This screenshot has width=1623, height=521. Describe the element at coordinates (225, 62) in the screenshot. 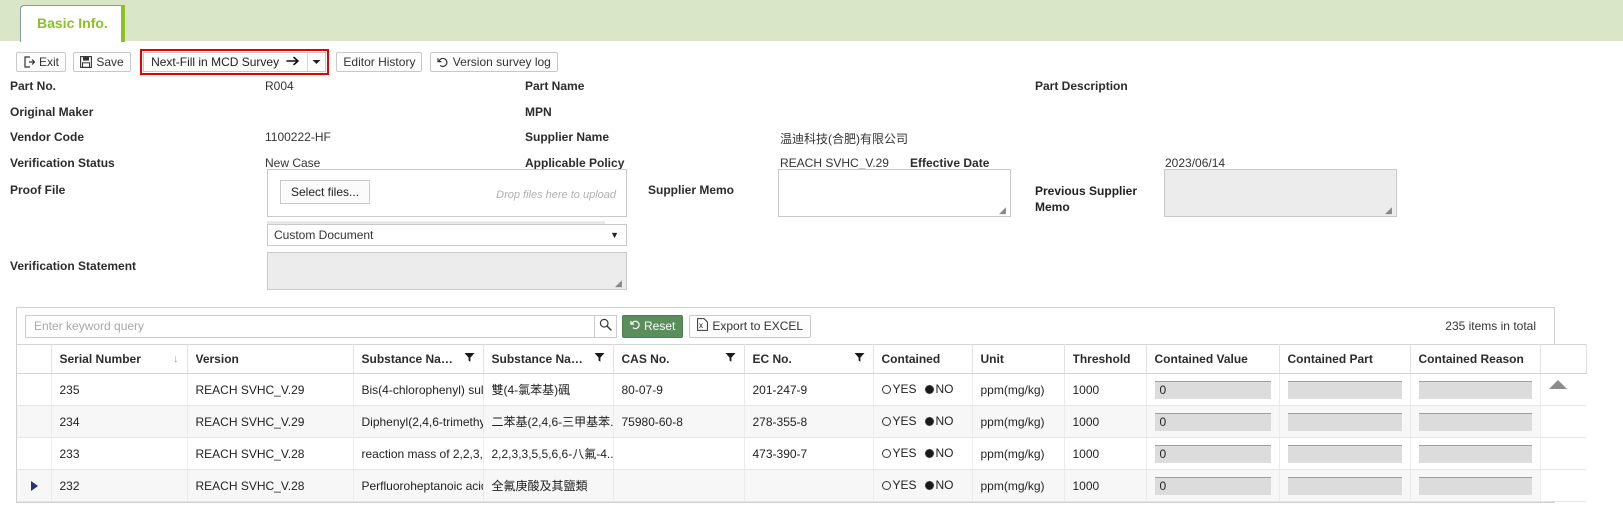

I see `next-fill-main: Next-Fill in MCD Survey` at that location.